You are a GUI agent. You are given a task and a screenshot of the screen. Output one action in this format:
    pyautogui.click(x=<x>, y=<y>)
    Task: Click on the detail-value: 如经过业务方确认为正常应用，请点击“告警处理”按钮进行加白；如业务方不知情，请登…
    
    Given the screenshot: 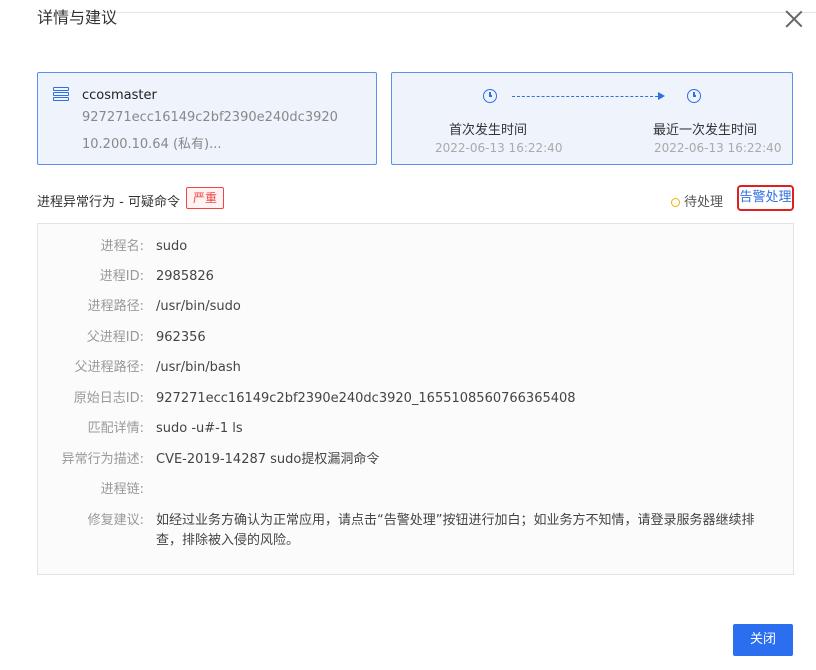 What is the action you would take?
    pyautogui.click(x=455, y=530)
    